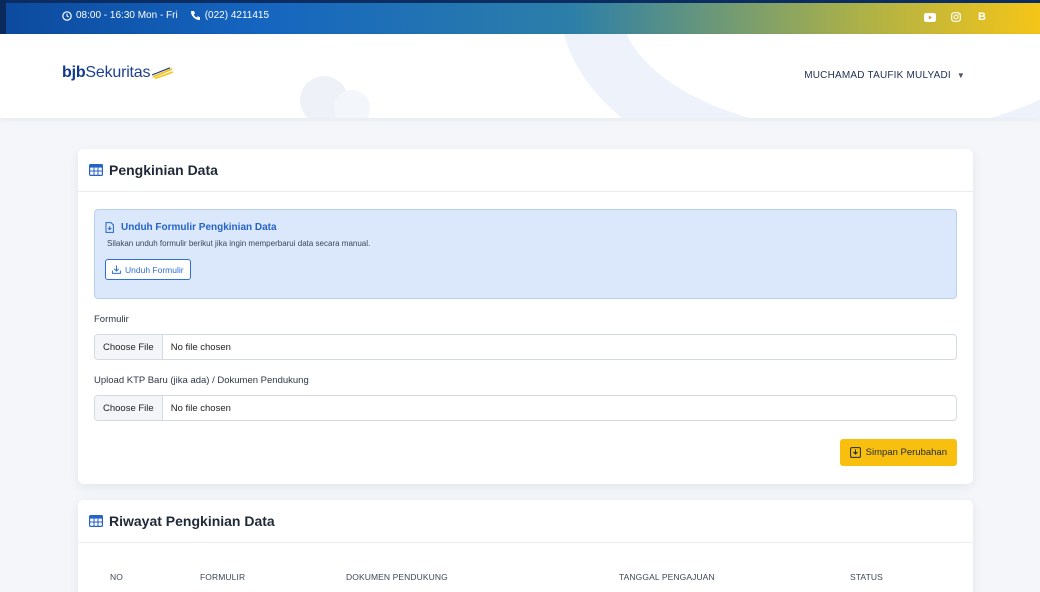 The height and width of the screenshot is (592, 1040). I want to click on clock-icon, so click(67, 15).